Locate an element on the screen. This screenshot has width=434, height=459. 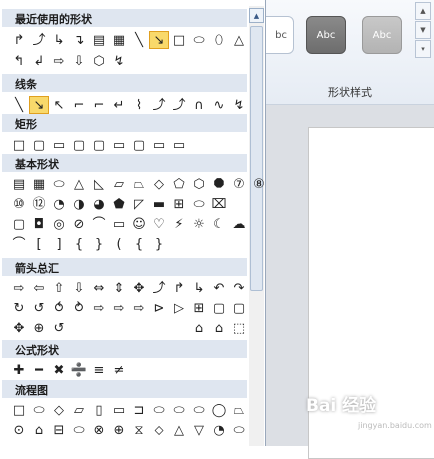
shape-button: ↲ is located at coordinates (39, 61).